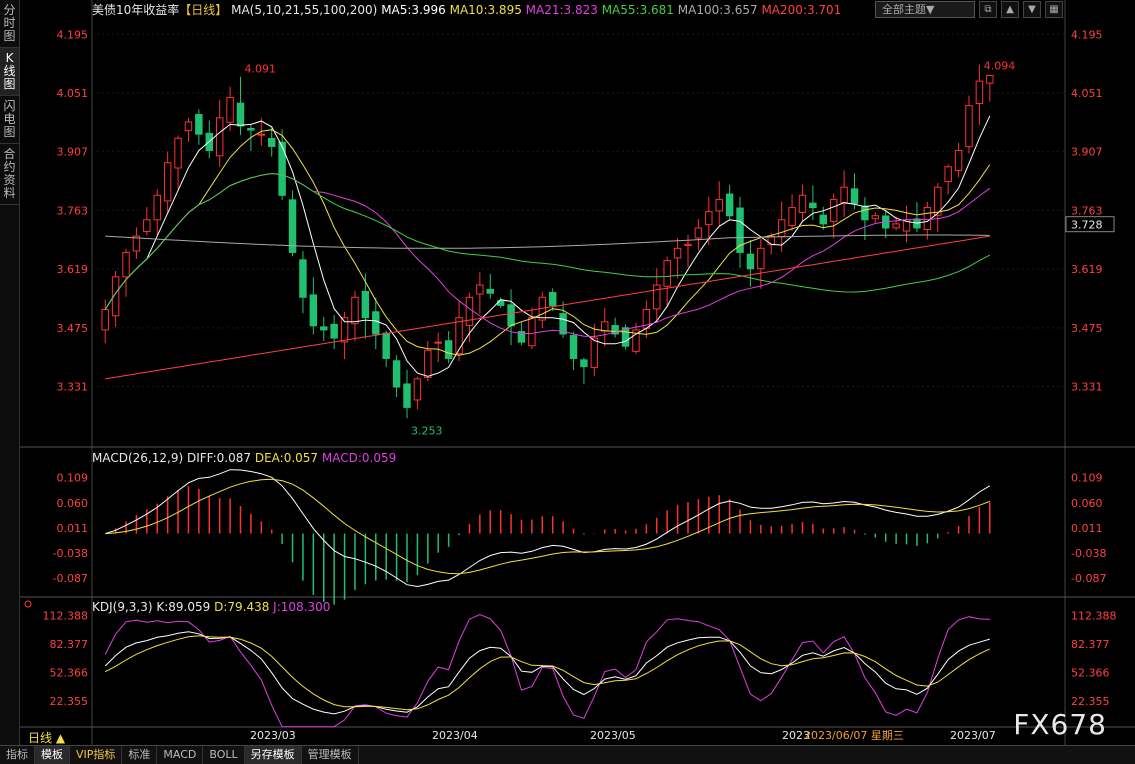  What do you see at coordinates (73, 34) in the screenshot?
I see `price-tick-left-0: 4.195` at bounding box center [73, 34].